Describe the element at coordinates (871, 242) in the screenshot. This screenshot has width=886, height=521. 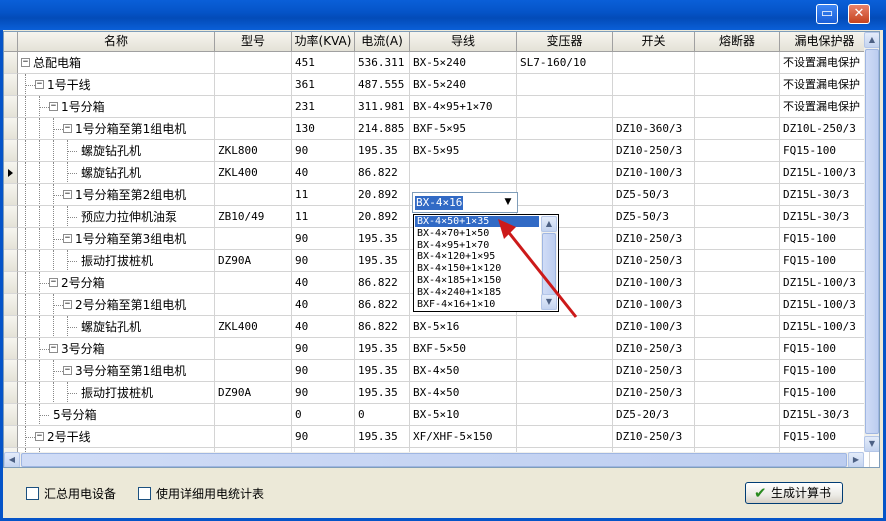
I see `vertical-scrollbar: ▲ ▼` at that location.